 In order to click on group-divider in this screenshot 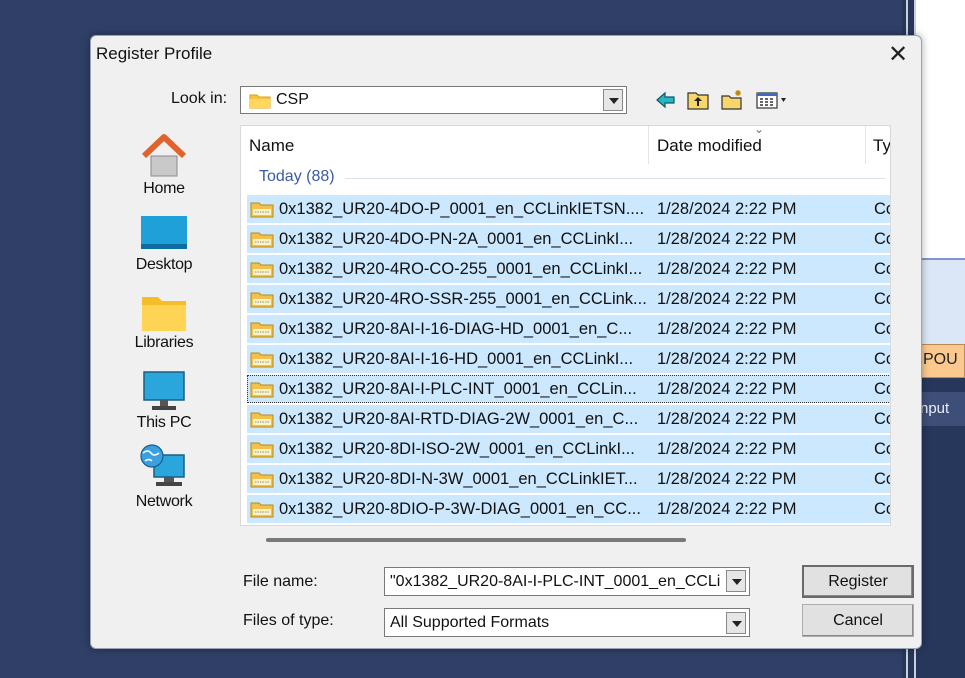, I will do `click(615, 178)`.